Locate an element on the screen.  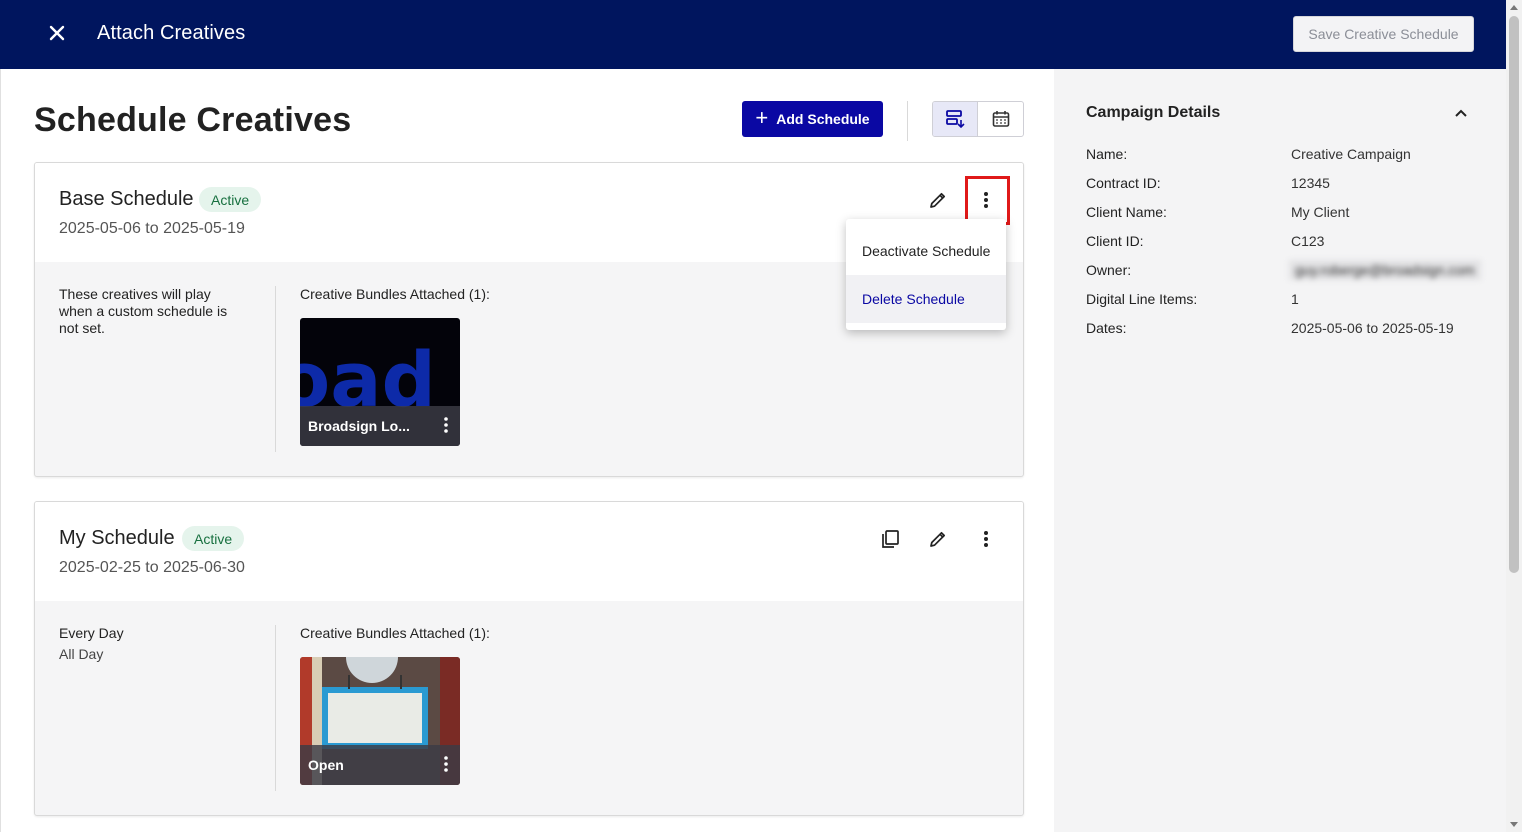
list-view-icon is located at coordinates (955, 119).